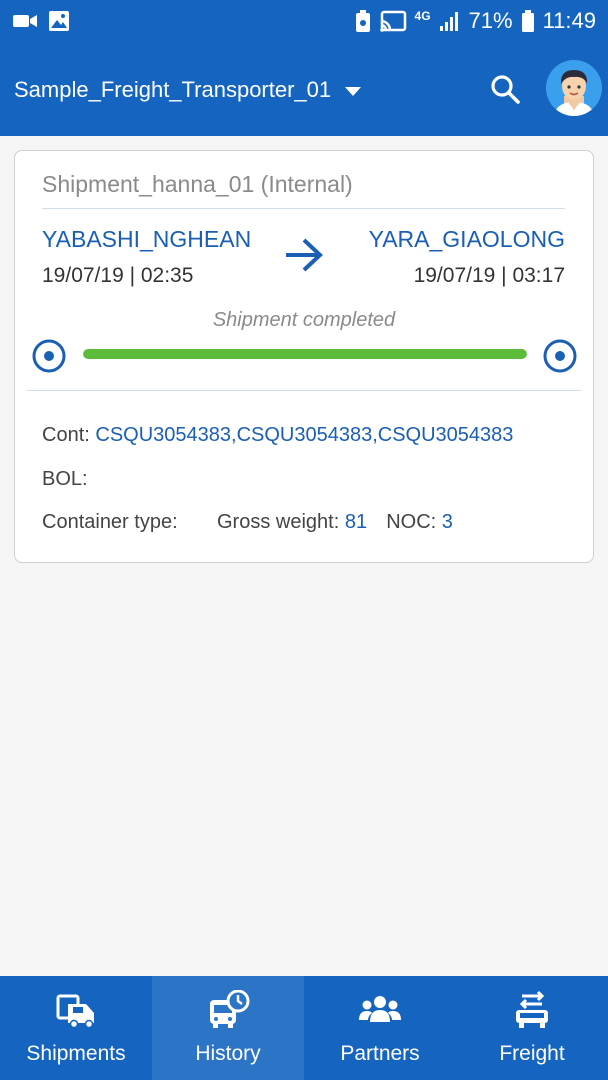 This screenshot has height=1080, width=608. I want to click on shipment-title: Shipment_hanna_01 (Internal), so click(197, 184).